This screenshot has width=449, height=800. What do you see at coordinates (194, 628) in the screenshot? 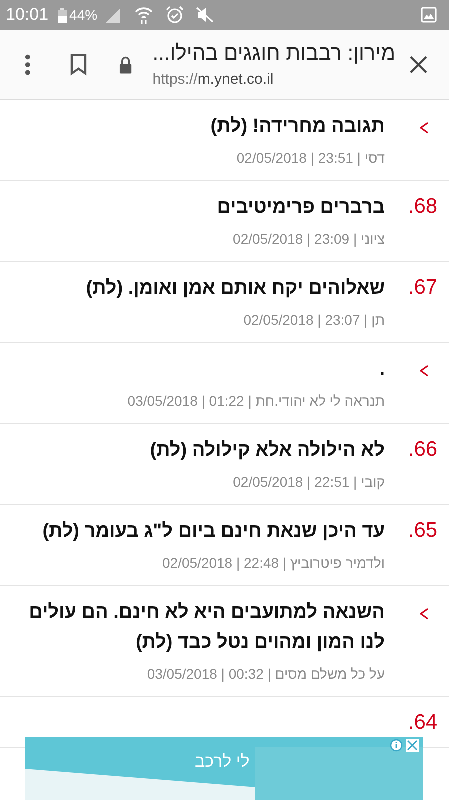
I see `comment-title: השנאה למתועבים היא לא חינם. הם עולים לנו המון ומהוים נטל כבד (לת)` at bounding box center [194, 628].